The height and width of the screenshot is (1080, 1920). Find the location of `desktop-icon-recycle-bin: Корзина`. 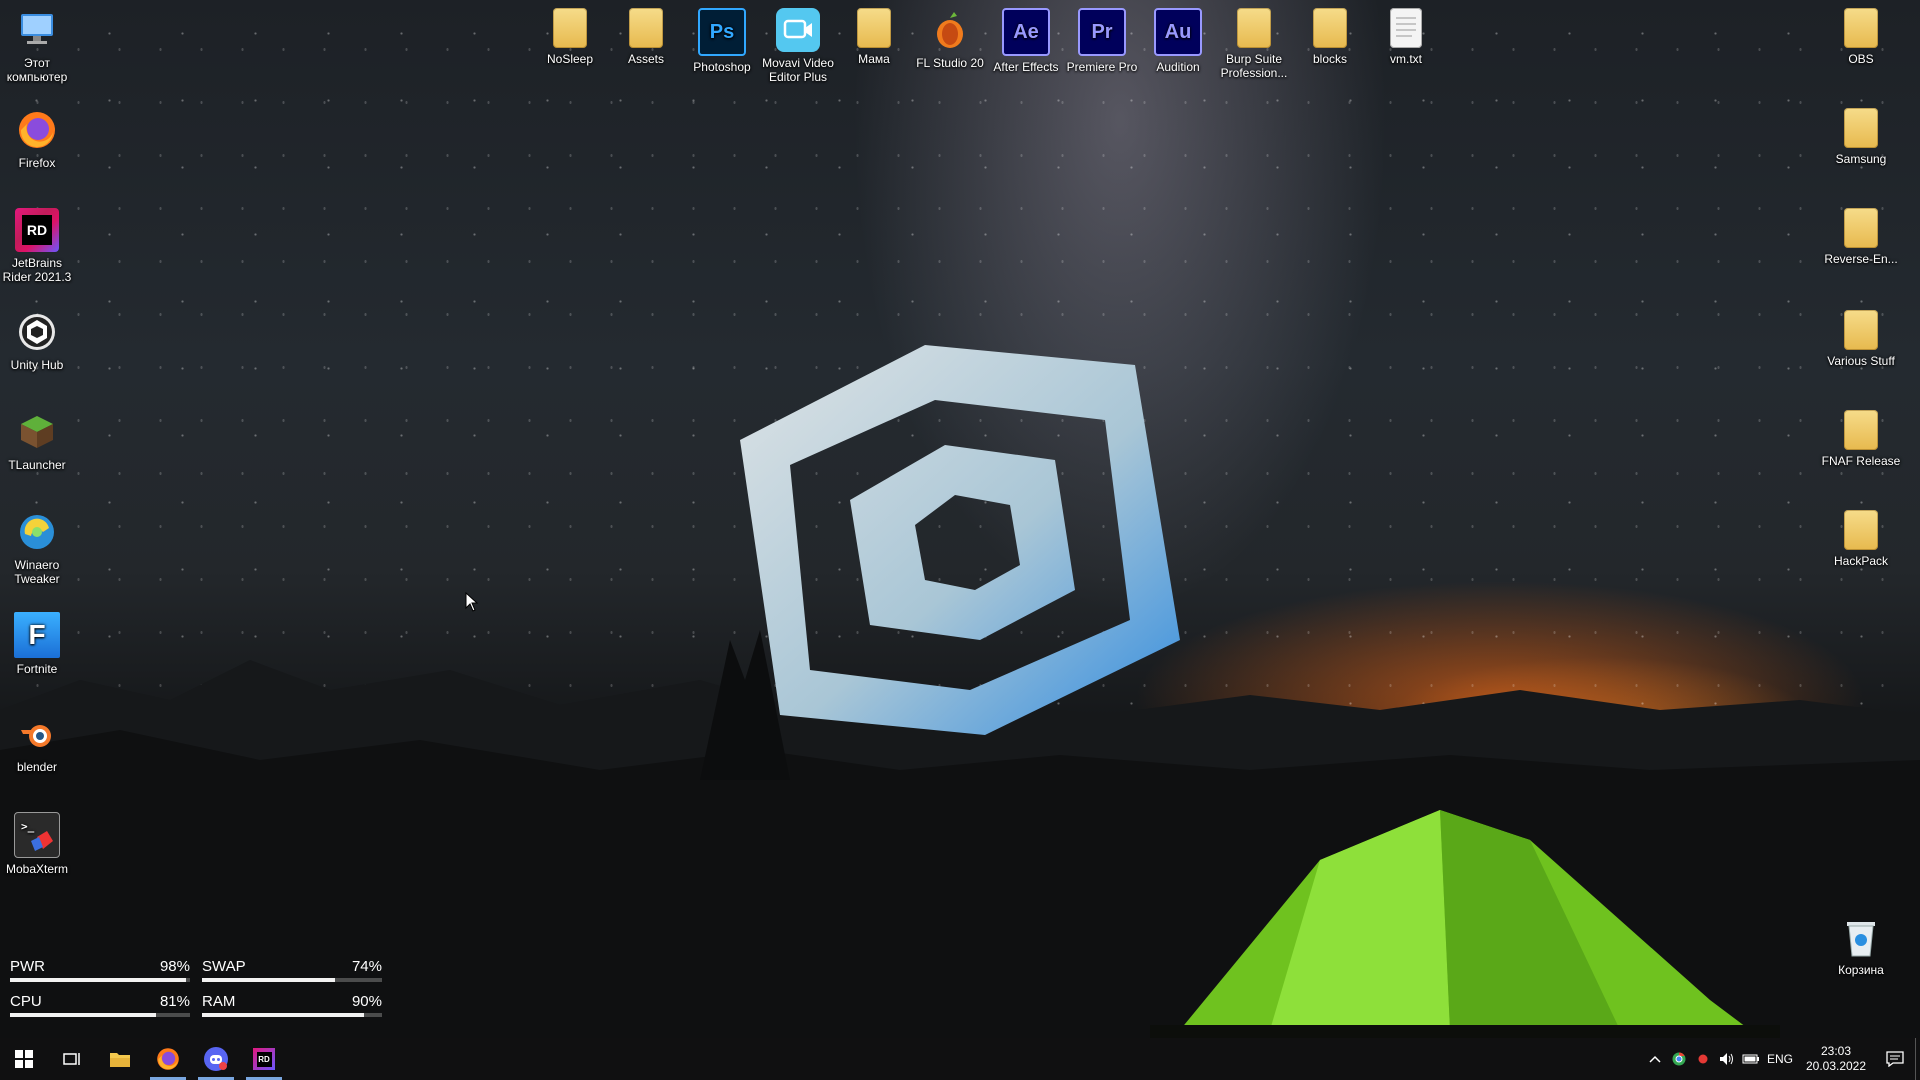

desktop-icon-recycle-bin: Корзина is located at coordinates (1861, 946).